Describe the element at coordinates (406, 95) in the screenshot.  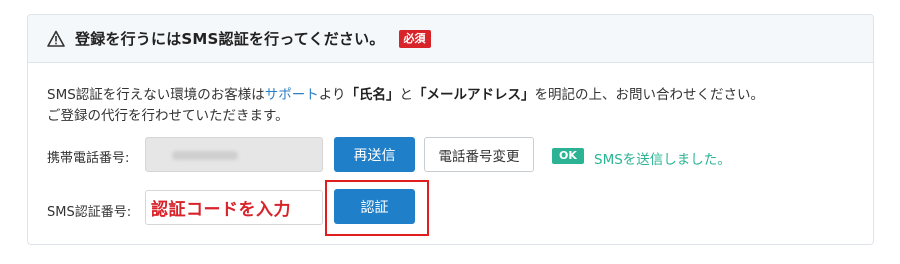
I see `notice-text-segment: と` at that location.